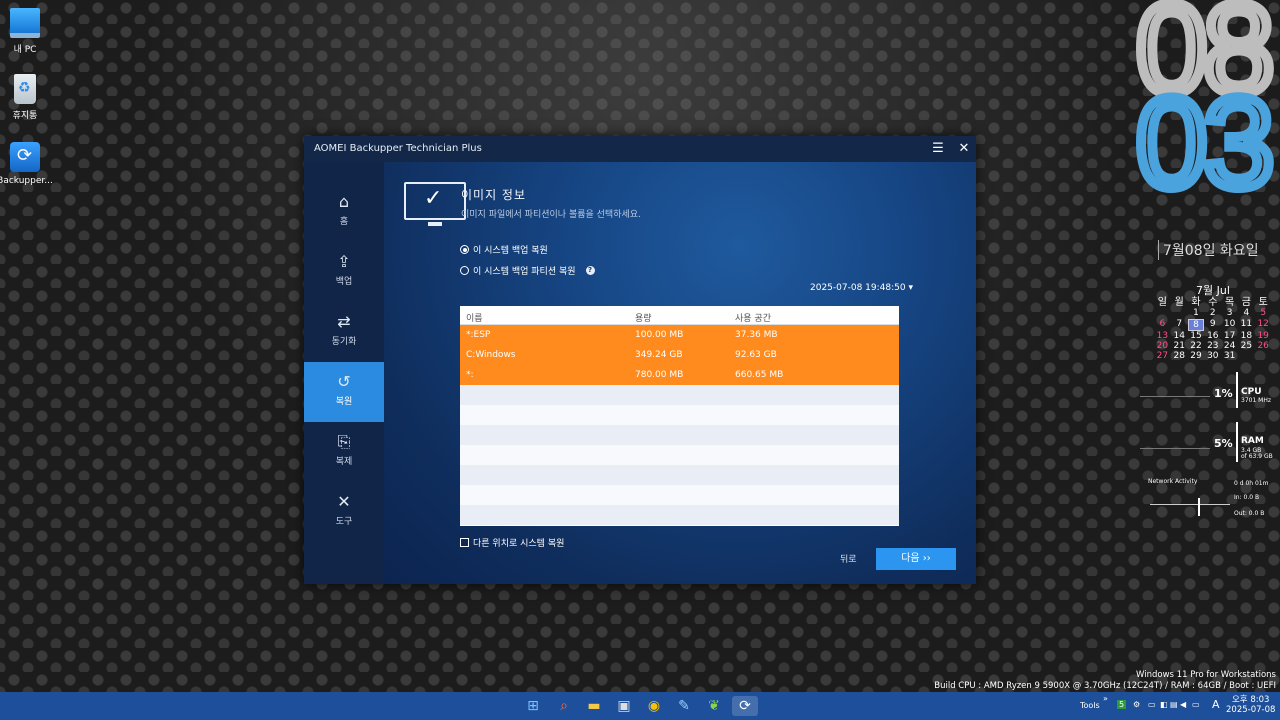  Describe the element at coordinates (938, 148) in the screenshot. I see `hamburger-icon: ☰` at that location.